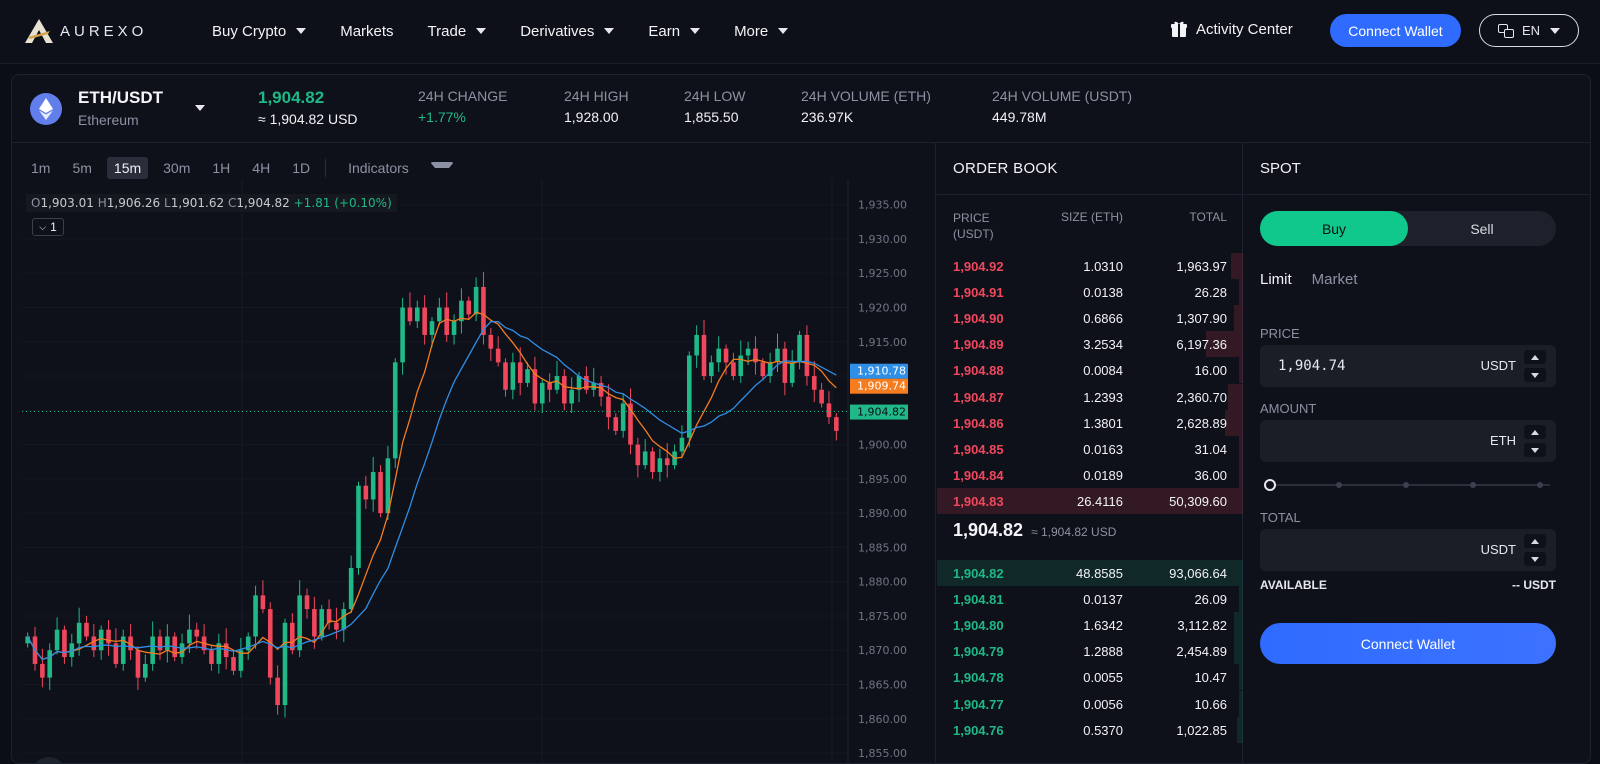  I want to click on pair-dropdown-icon, so click(200, 108).